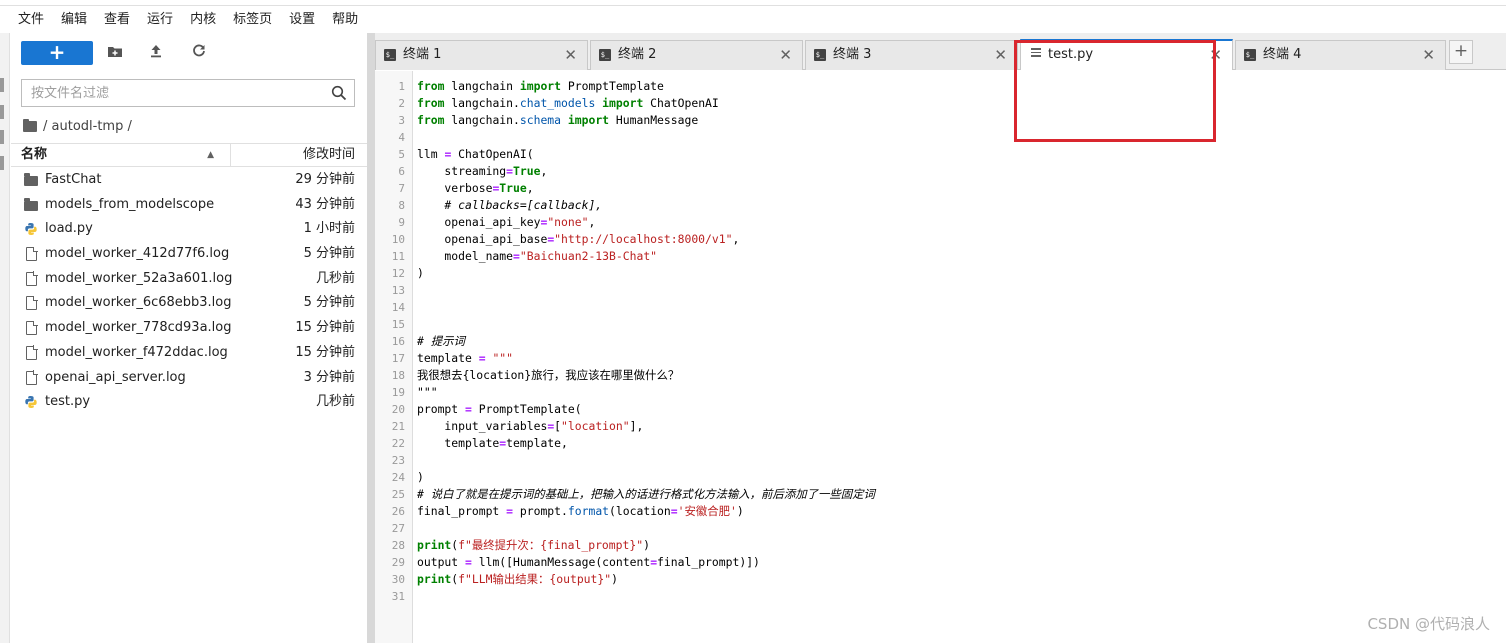 This screenshot has width=1506, height=643. Describe the element at coordinates (1071, 54) in the screenshot. I see `tab-label: test.py` at that location.